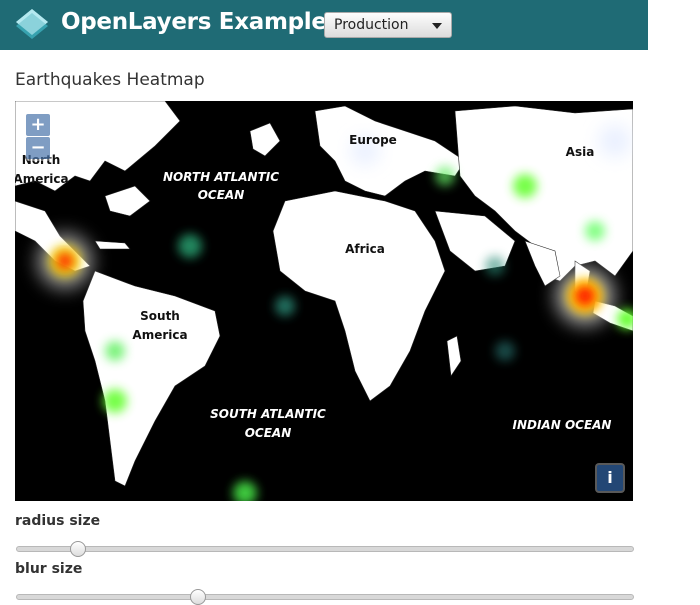 The height and width of the screenshot is (605, 700). I want to click on label-north-atlantic-1: NORTH ATLANTIC, so click(221, 177).